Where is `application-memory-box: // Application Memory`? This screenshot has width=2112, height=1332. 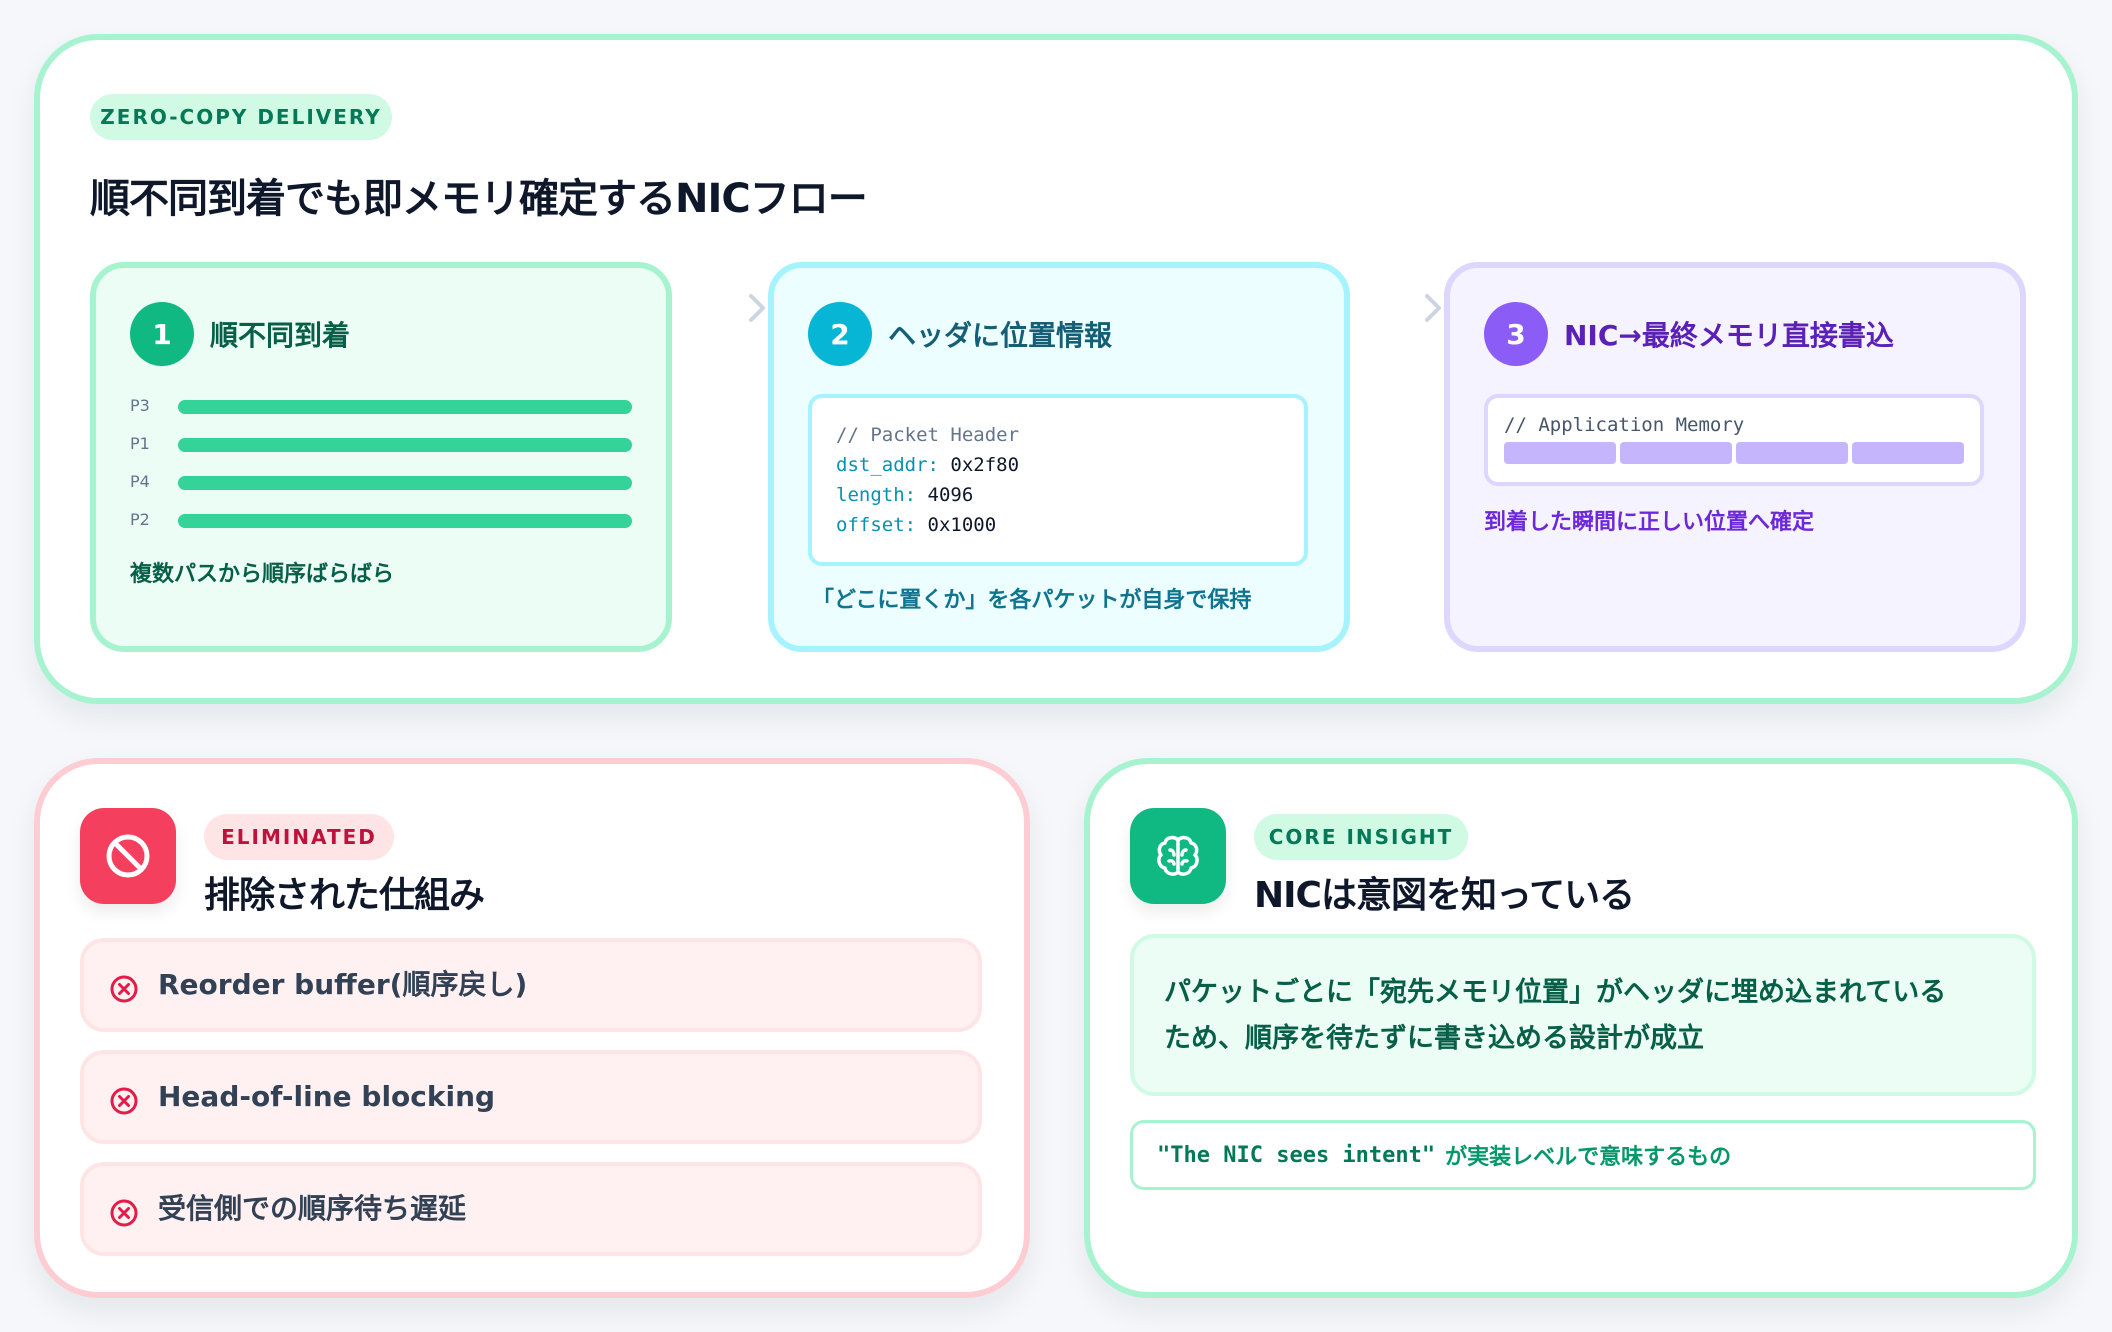 application-memory-box: // Application Memory is located at coordinates (1734, 440).